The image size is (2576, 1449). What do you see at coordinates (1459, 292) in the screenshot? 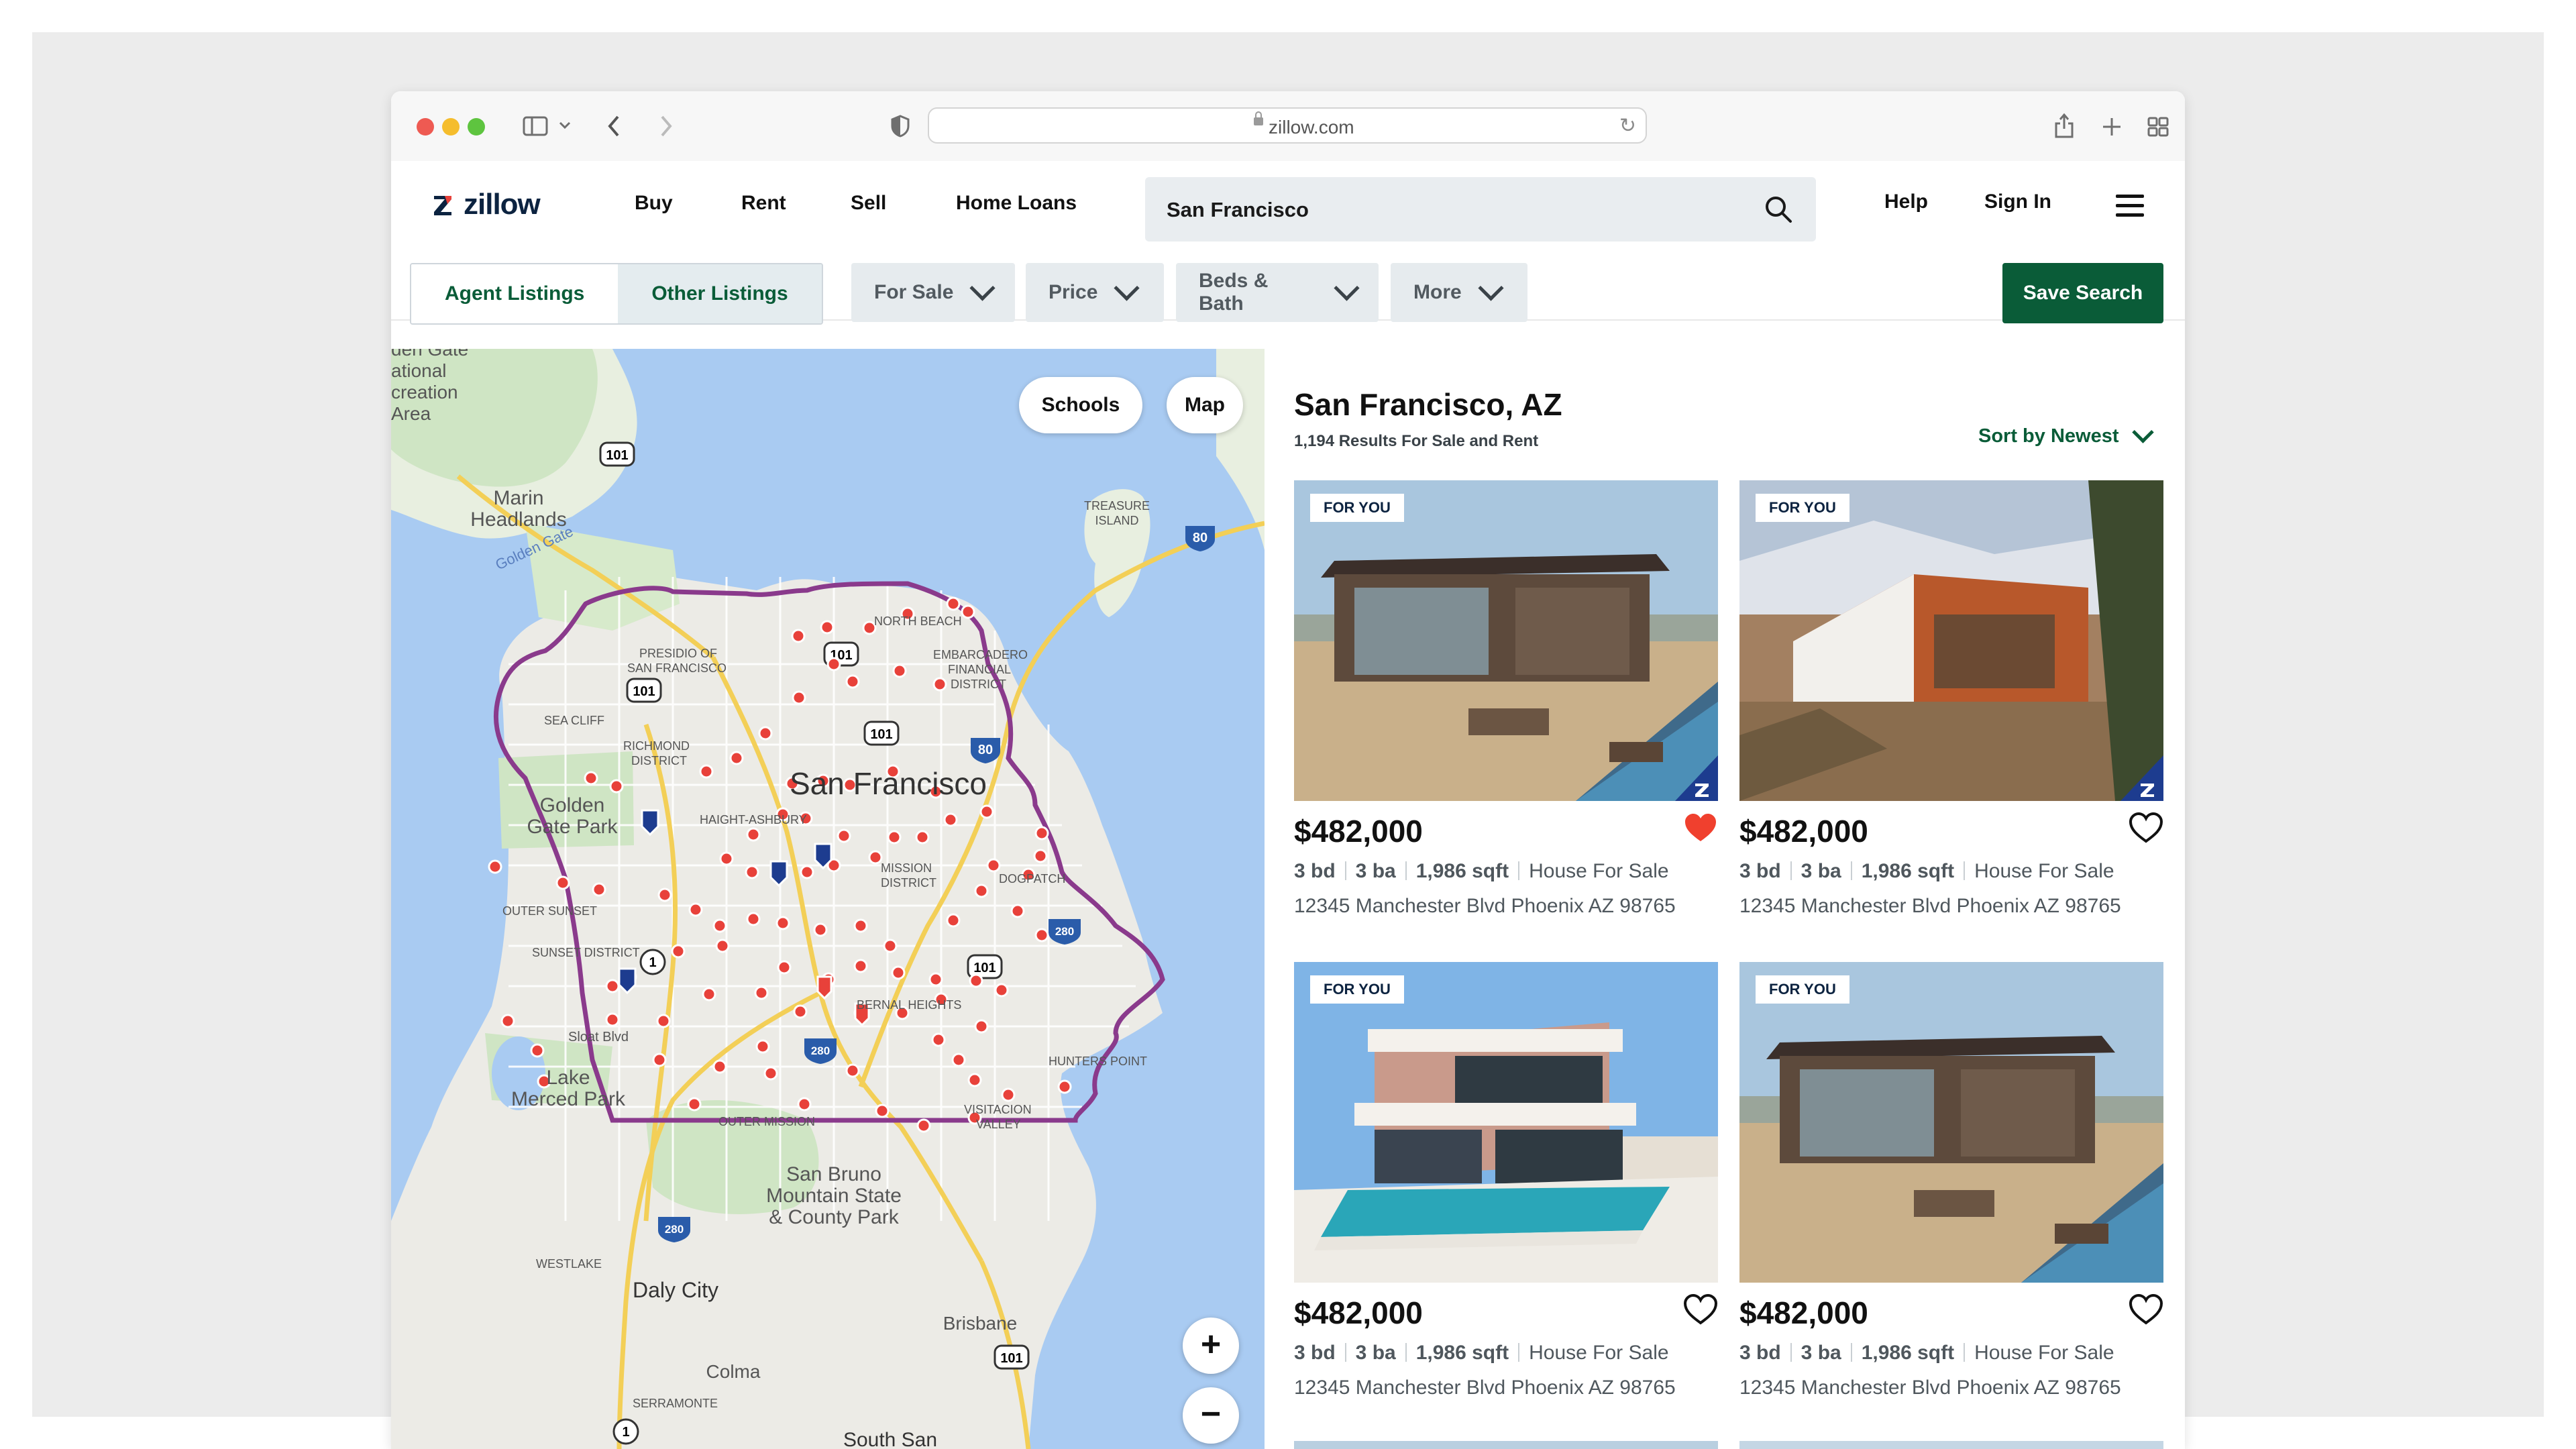
I see `more-dropdown: More` at bounding box center [1459, 292].